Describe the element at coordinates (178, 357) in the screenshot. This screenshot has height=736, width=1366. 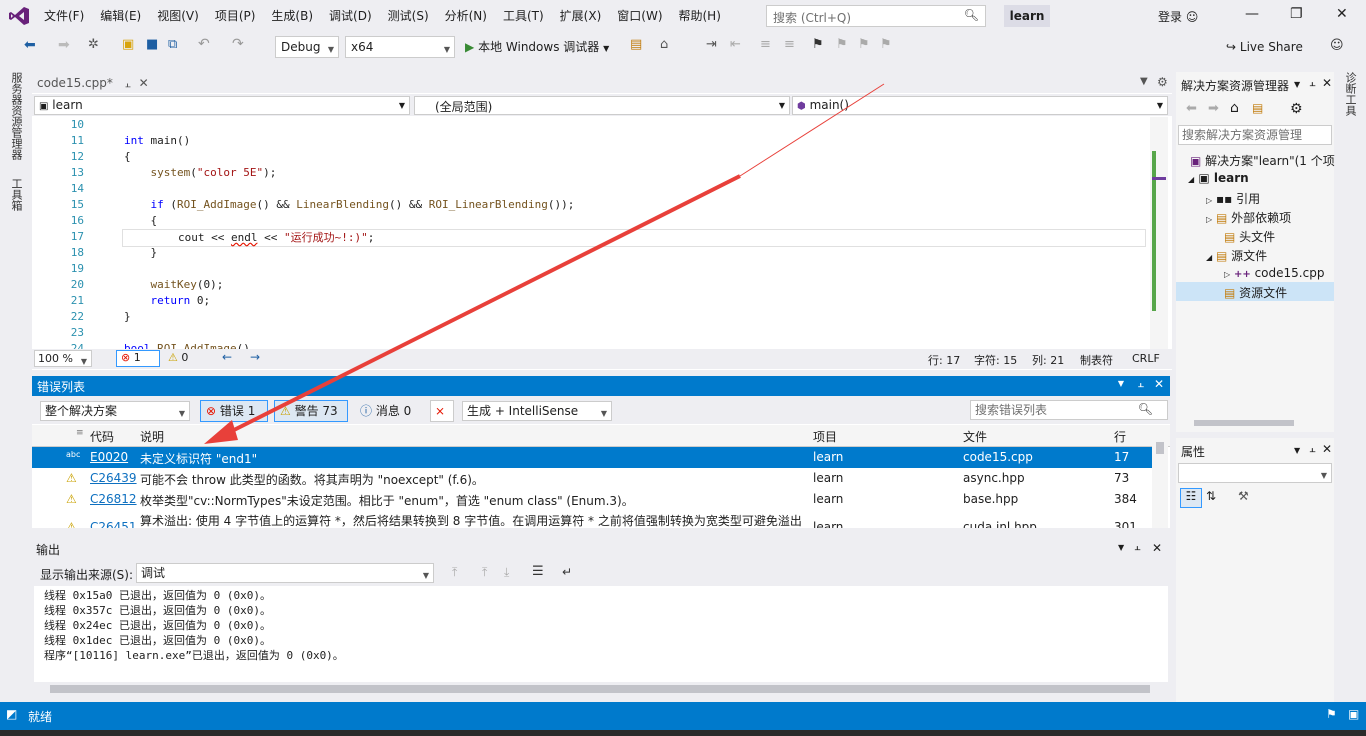
I see `warning-count-indicator: ⚠ 0` at that location.